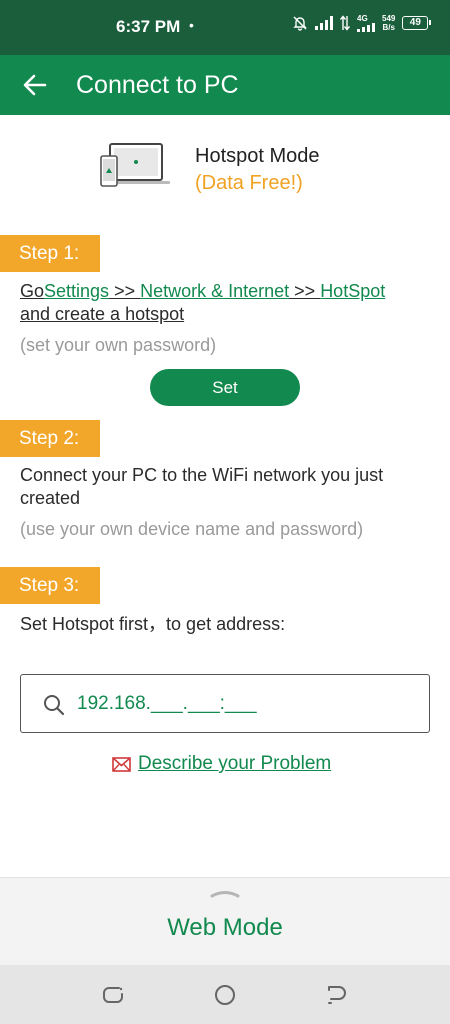 The height and width of the screenshot is (1024, 450). I want to click on address-field: 192.168.___.___:___, so click(225, 703).